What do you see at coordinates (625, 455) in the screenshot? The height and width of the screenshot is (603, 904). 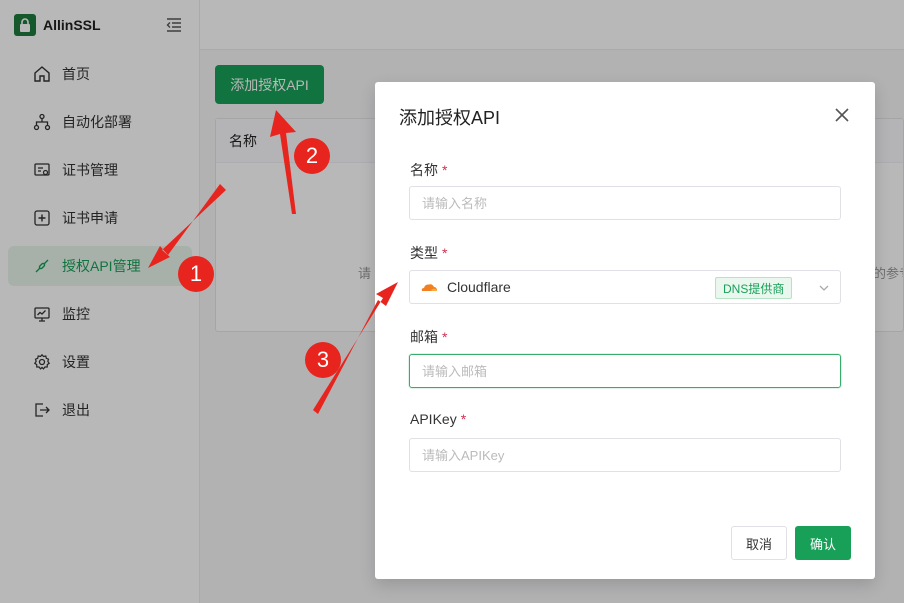 I see `apikey-input` at bounding box center [625, 455].